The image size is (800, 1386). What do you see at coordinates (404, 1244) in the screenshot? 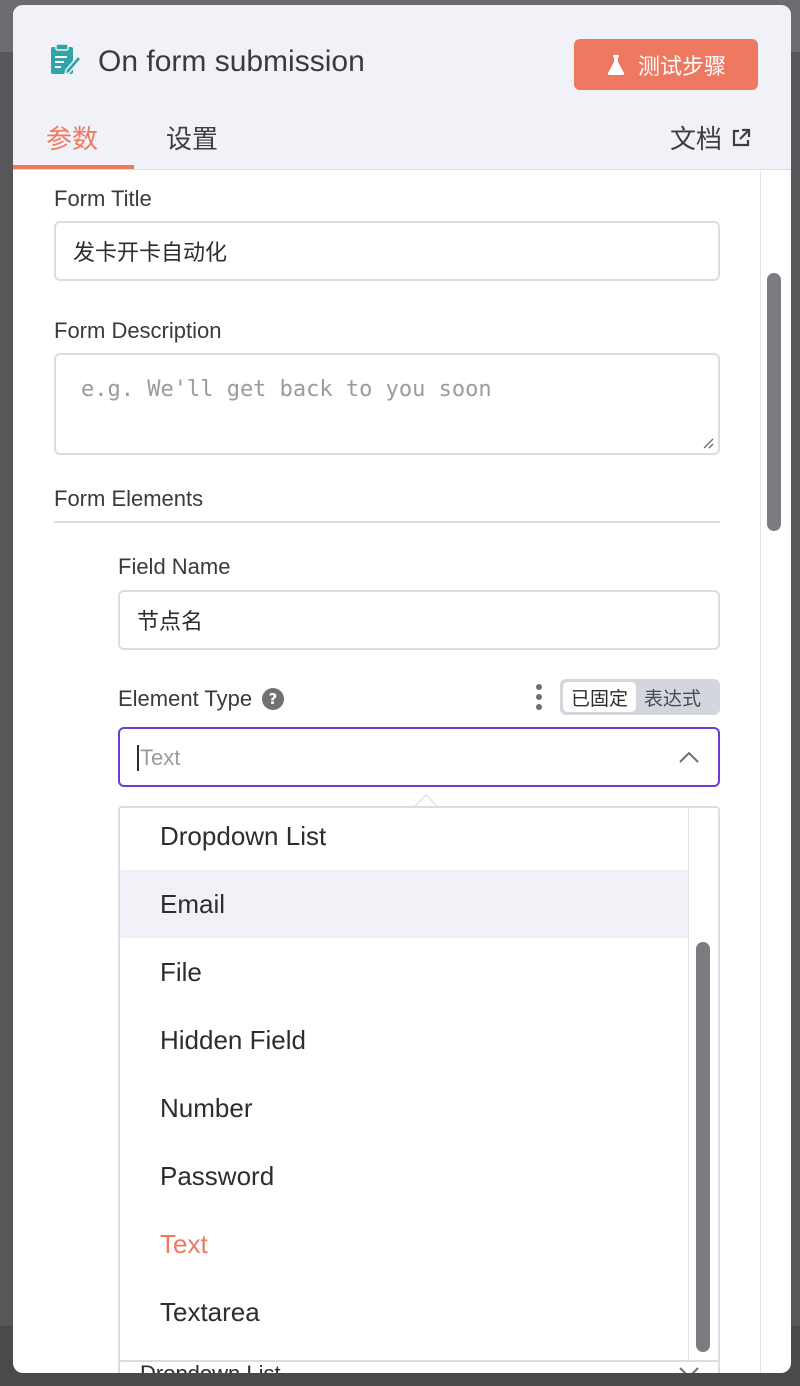
I see `dropdown-option-text: Text` at bounding box center [404, 1244].